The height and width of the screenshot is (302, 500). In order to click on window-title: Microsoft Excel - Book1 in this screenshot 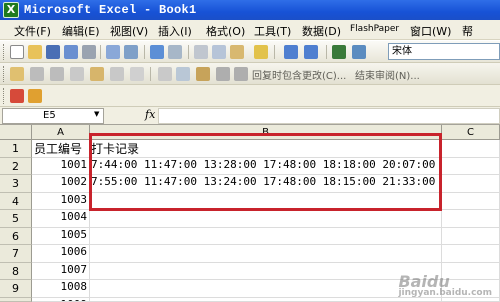, I will do `click(110, 10)`.